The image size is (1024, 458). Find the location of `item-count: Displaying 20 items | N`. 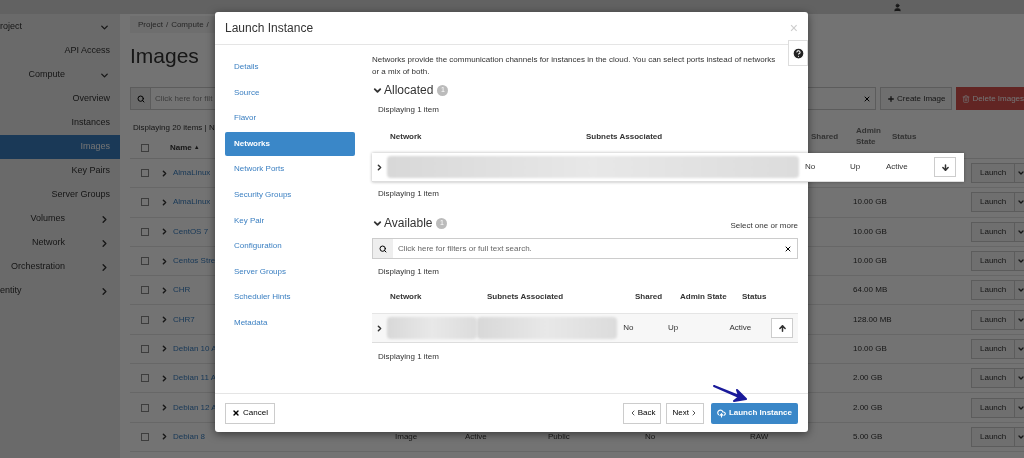

item-count: Displaying 20 items | N is located at coordinates (174, 128).